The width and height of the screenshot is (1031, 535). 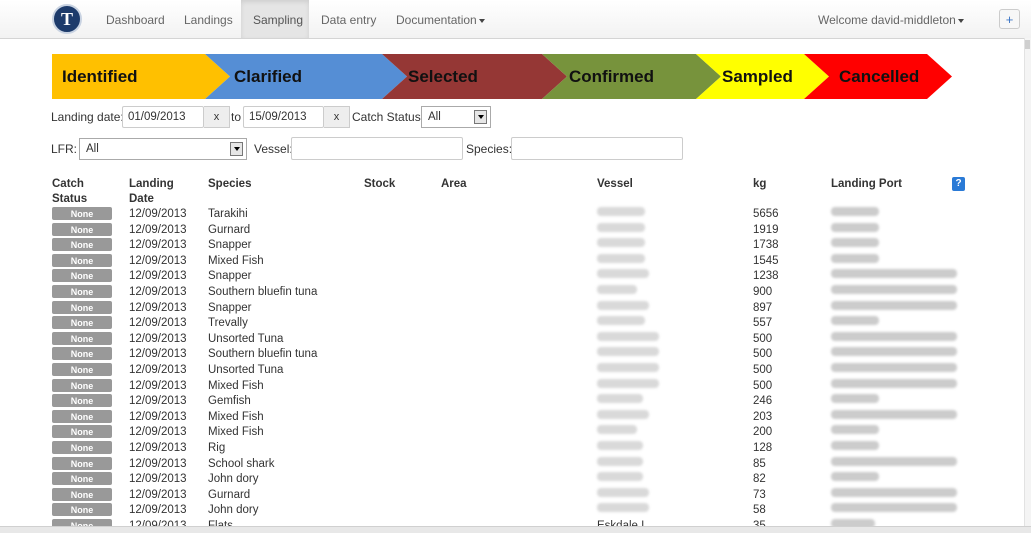 What do you see at coordinates (512, 215) in the screenshot?
I see `table-row: None 12/09/2013 Tarakihi 5656` at bounding box center [512, 215].